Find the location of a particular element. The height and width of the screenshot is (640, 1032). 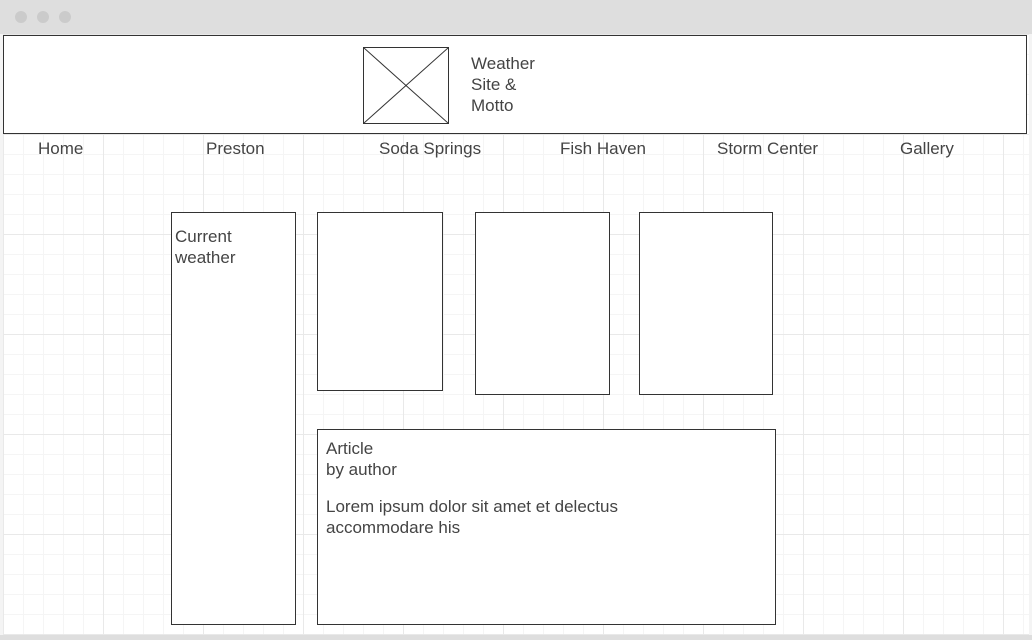

nav-item-gallery: Gallery is located at coordinates (927, 149).